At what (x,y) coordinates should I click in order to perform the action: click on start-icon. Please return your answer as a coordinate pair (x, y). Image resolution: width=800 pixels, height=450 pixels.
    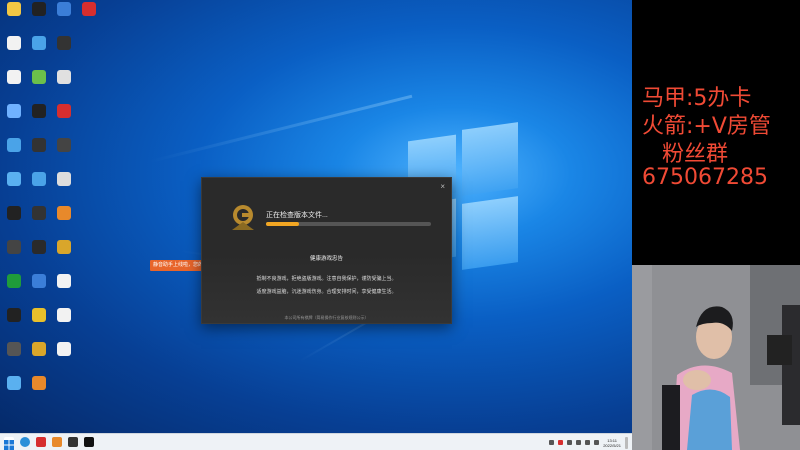
    Looking at the image, I should click on (9, 443).